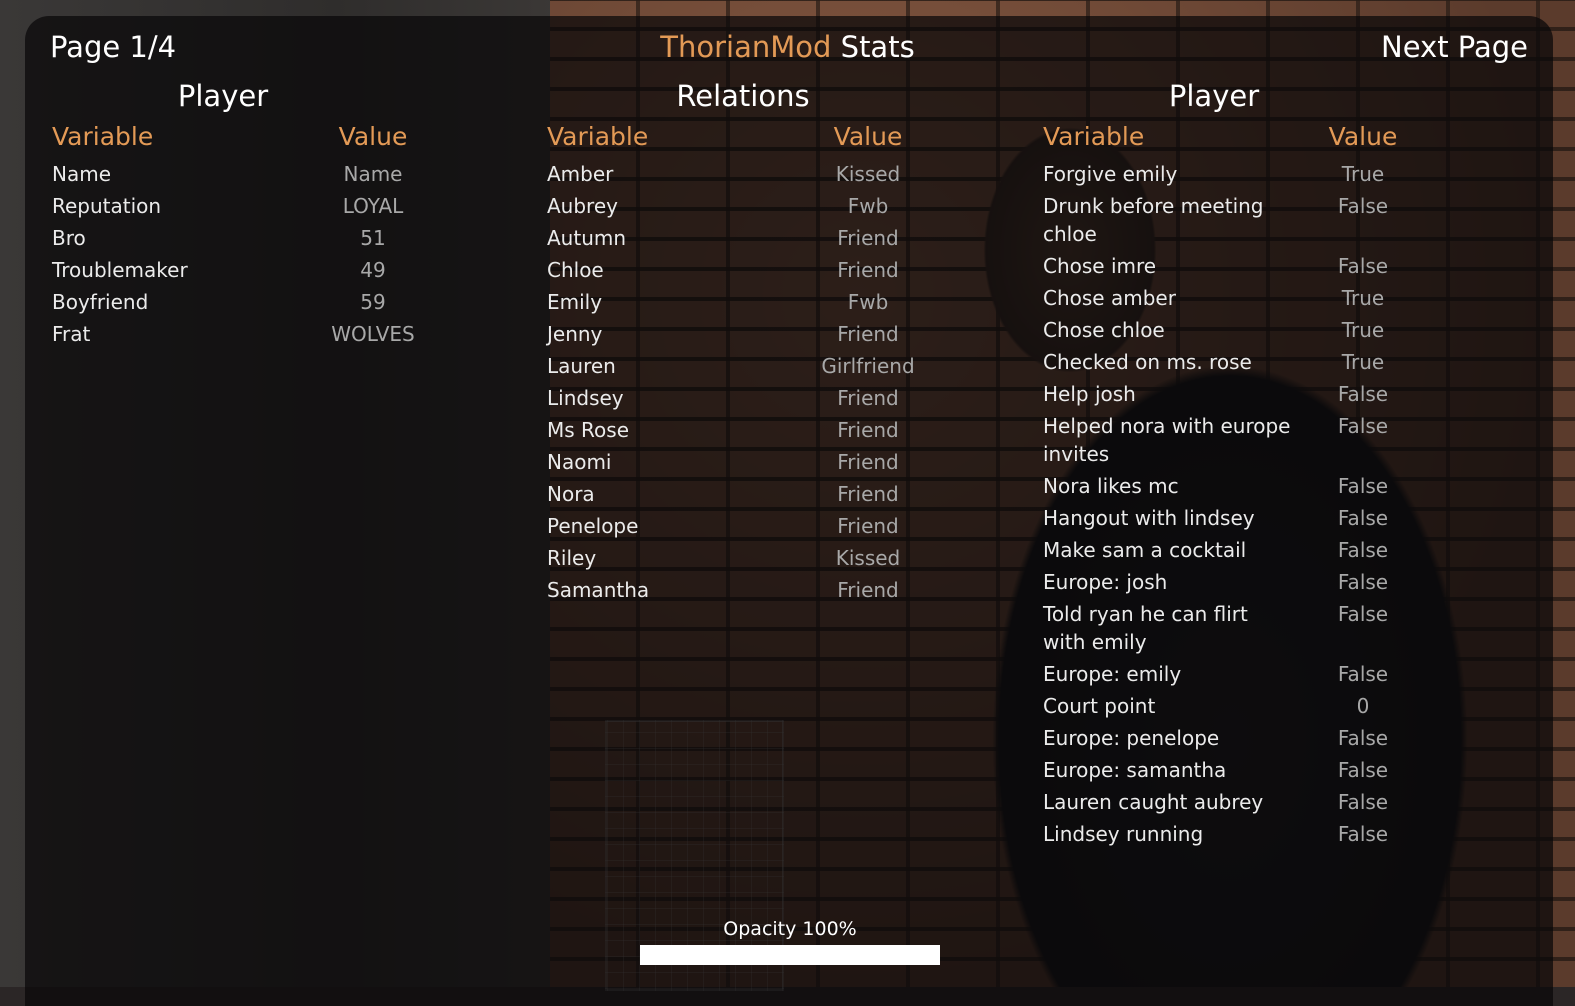 Image resolution: width=1575 pixels, height=1006 pixels. Describe the element at coordinates (581, 366) in the screenshot. I see `row-variable: Lauren` at that location.